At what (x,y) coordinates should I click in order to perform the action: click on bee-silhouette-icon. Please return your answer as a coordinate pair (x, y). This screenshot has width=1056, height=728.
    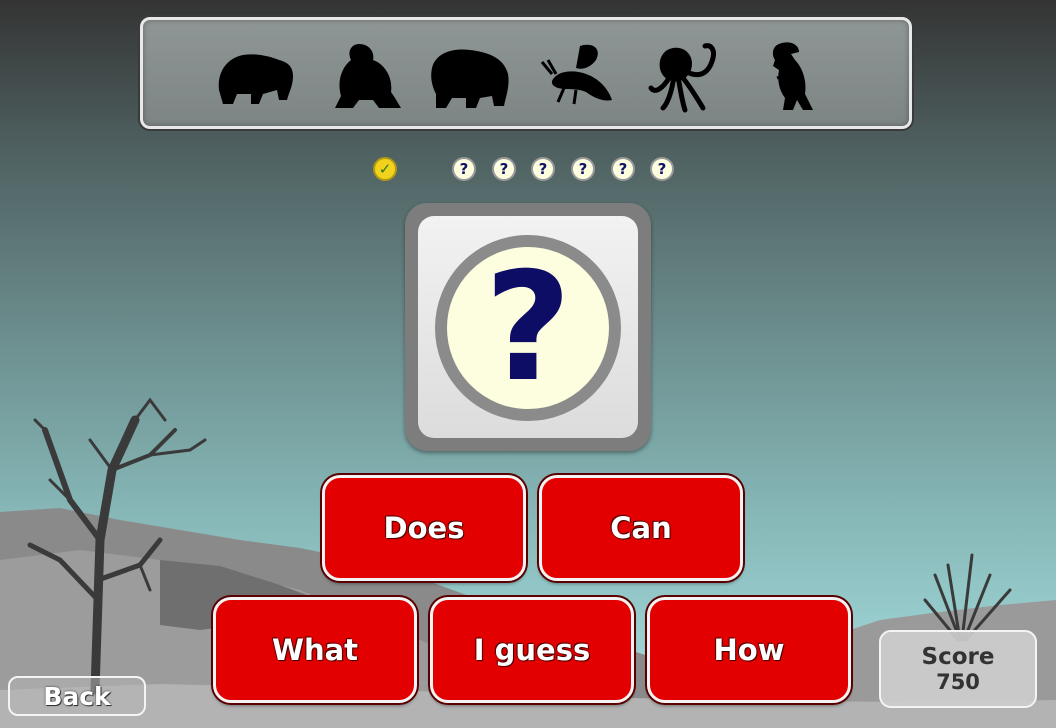
    Looking at the image, I should click on (579, 78).